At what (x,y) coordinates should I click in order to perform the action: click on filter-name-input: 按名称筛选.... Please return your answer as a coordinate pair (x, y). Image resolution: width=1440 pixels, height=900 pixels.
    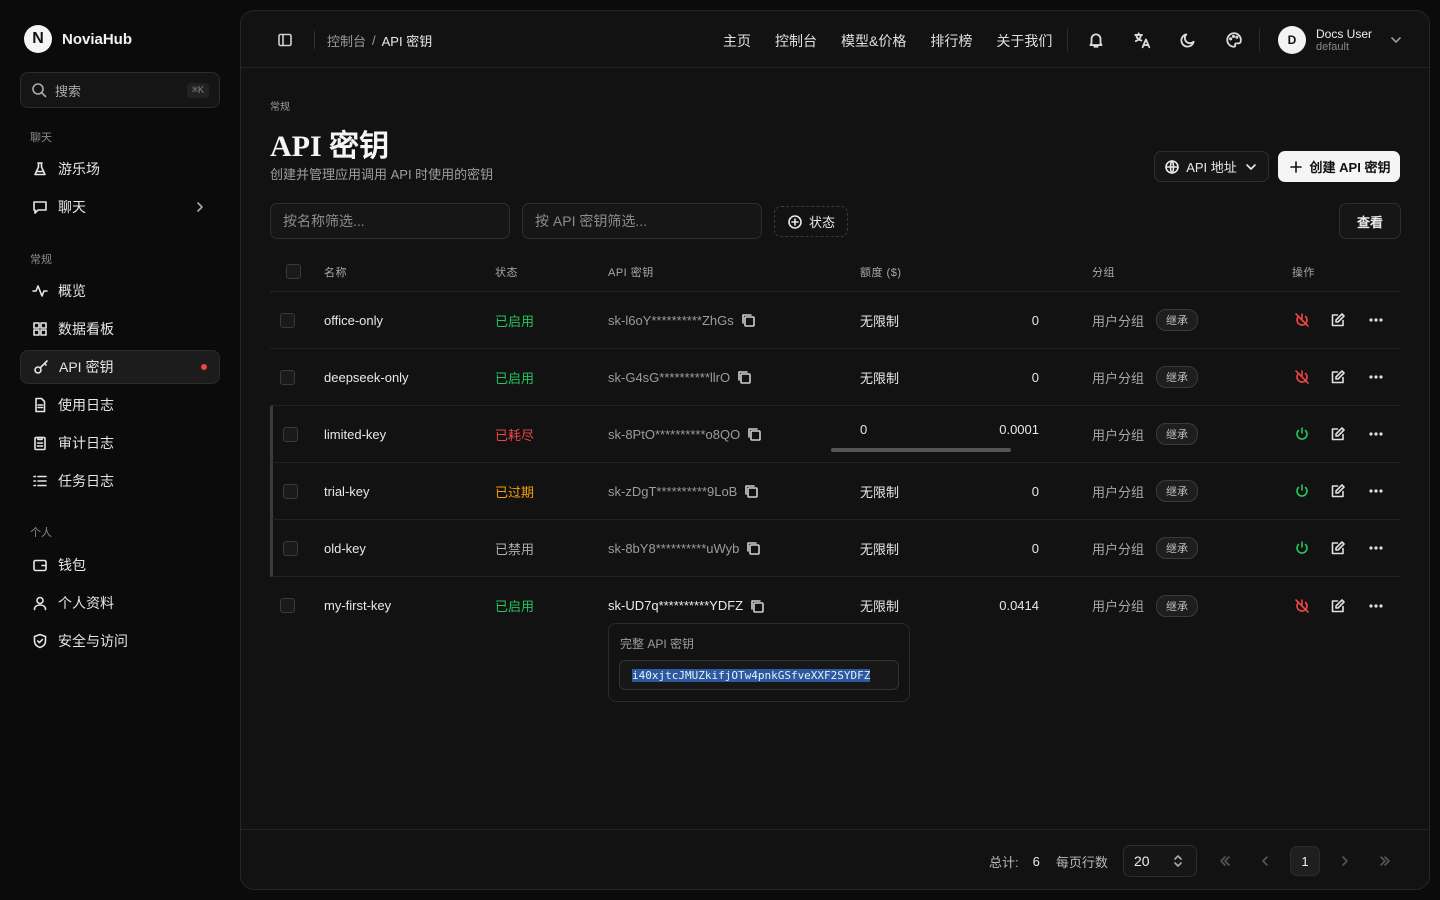
    Looking at the image, I should click on (390, 221).